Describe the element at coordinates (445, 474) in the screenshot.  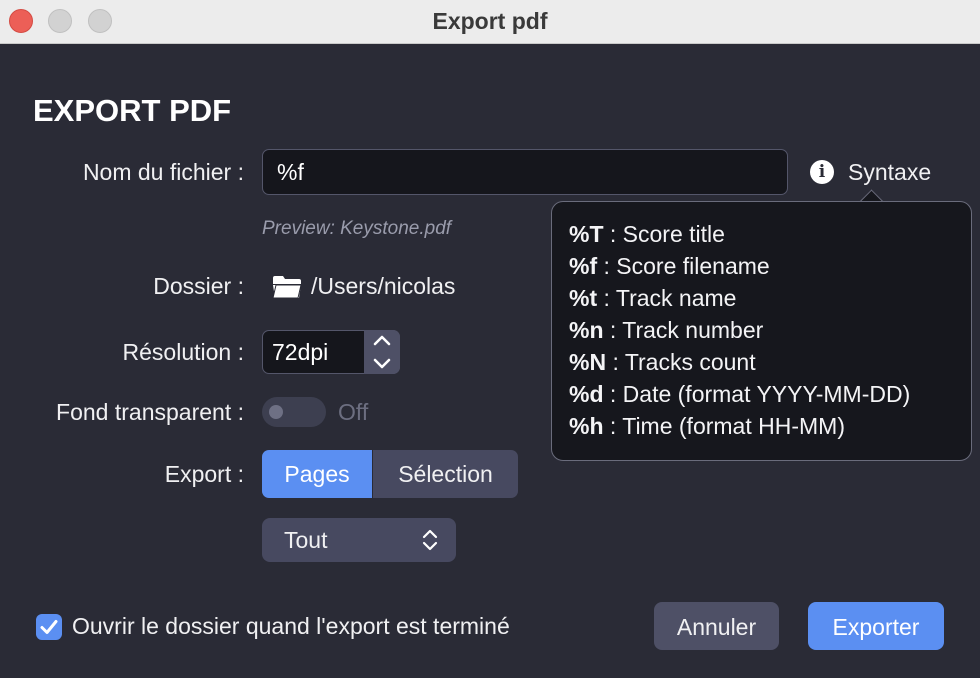
I see `segment-selection: Sélection` at that location.